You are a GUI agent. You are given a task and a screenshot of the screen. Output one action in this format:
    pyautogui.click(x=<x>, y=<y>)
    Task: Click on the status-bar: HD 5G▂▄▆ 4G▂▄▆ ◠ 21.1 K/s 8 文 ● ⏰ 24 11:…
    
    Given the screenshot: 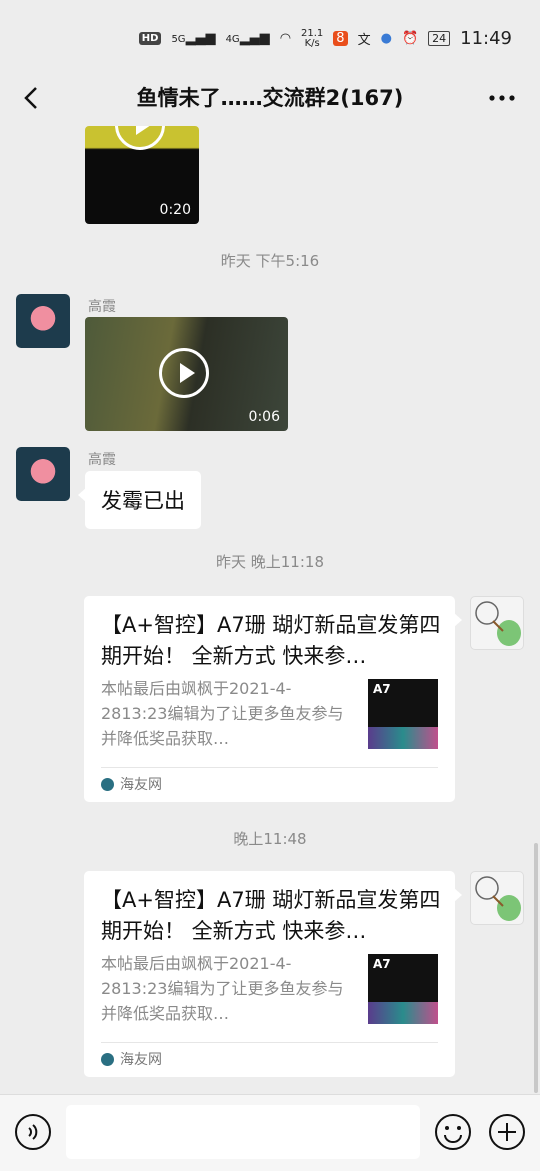 What is the action you would take?
    pyautogui.click(x=270, y=39)
    